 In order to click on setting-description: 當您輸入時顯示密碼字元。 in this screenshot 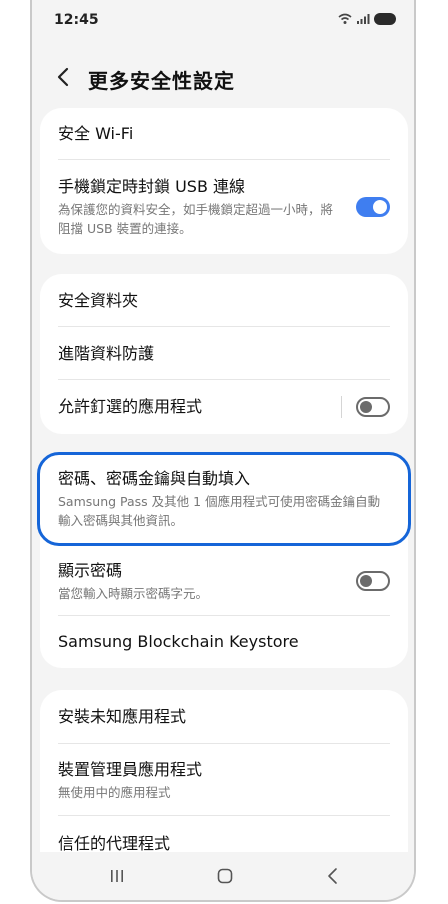, I will do `click(133, 593)`.